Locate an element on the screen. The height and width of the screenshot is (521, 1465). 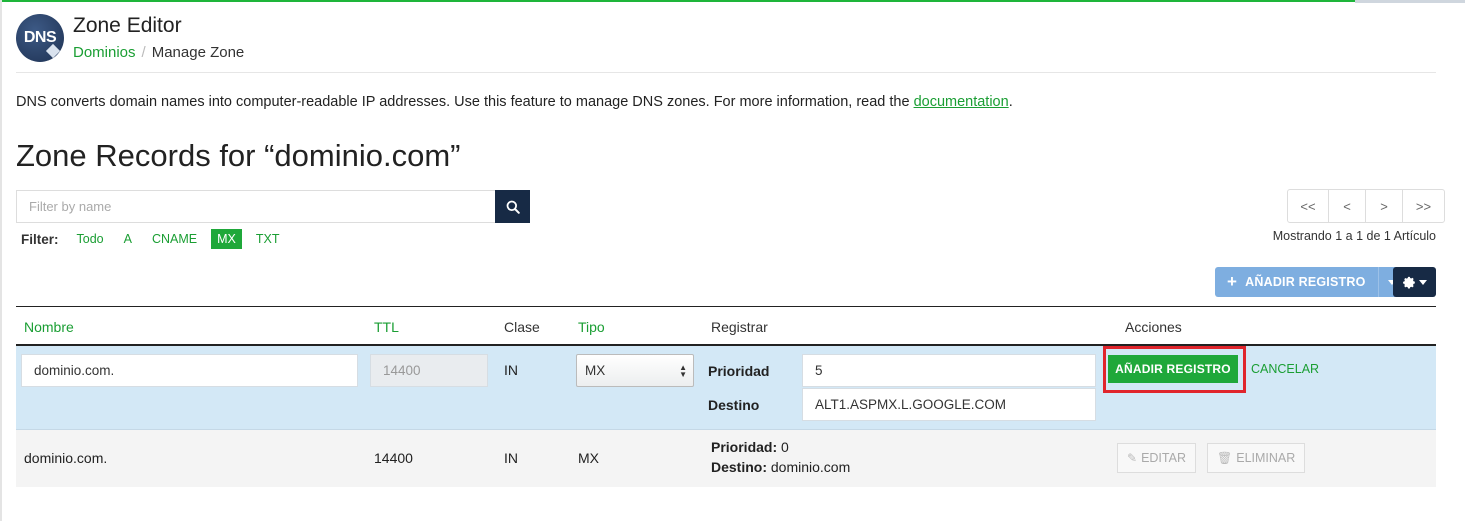
top-accent-bar is located at coordinates (732, 1).